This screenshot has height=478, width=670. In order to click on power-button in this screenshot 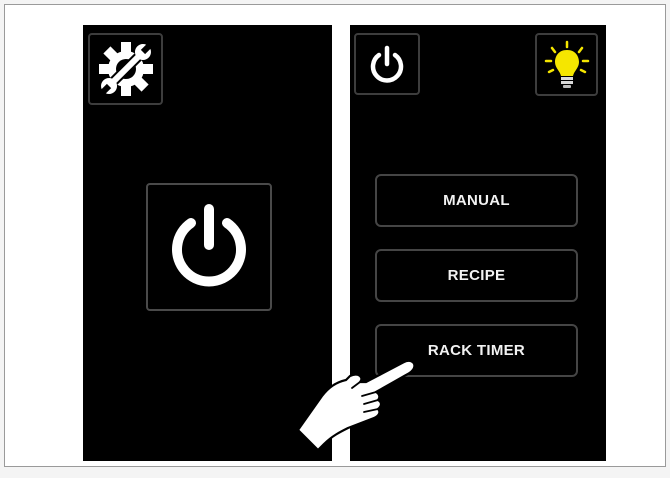, I will do `click(387, 64)`.